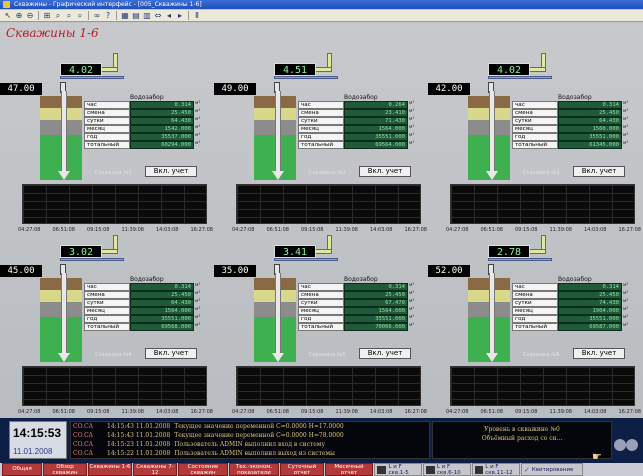 This screenshot has height=476, width=643. What do you see at coordinates (629, 412) in the screenshot?
I see `time-tick: 16:27:08` at bounding box center [629, 412].